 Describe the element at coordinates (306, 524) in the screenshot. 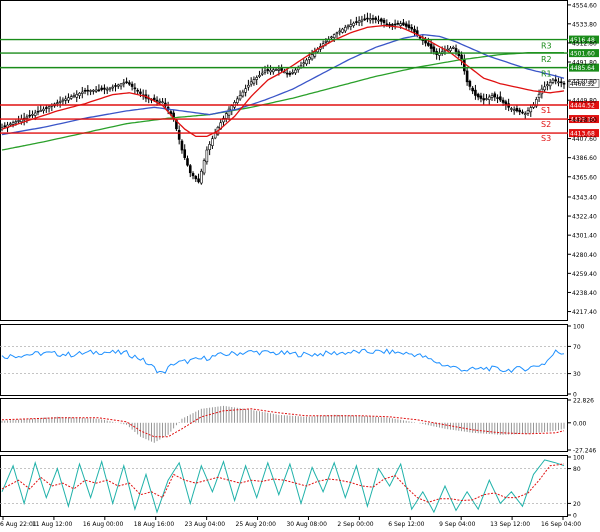

I see `time-tick-label: 30 Aug 08:00` at that location.